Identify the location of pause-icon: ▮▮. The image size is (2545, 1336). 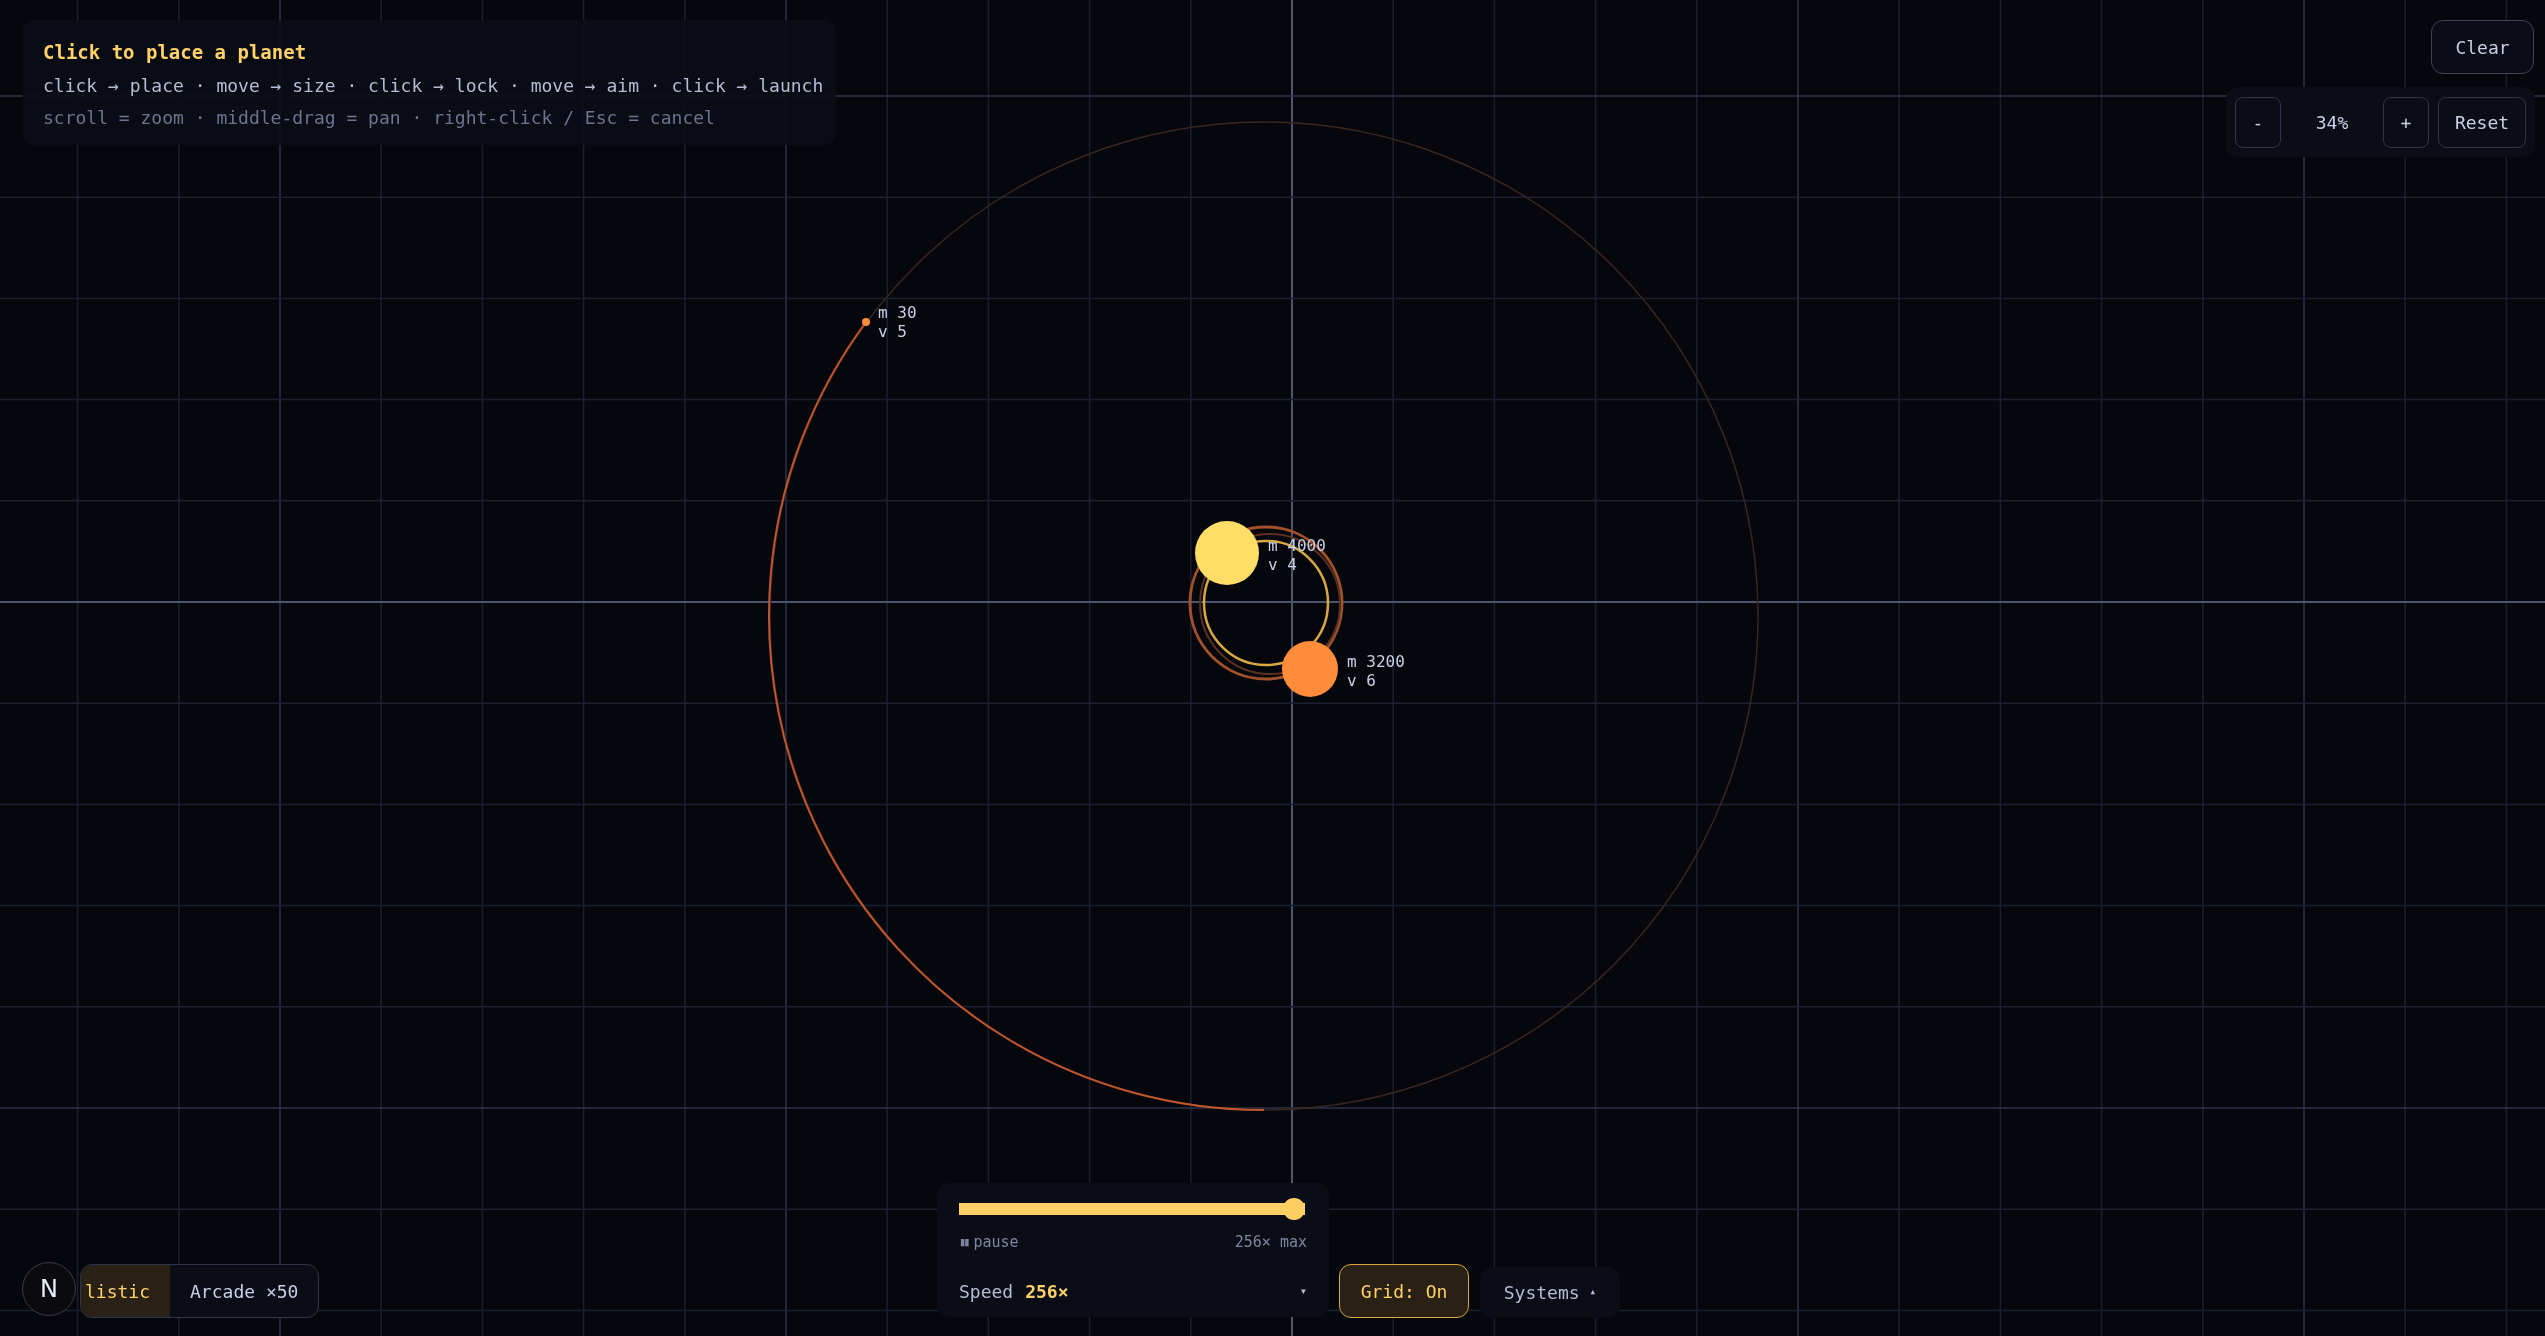
(963, 1242).